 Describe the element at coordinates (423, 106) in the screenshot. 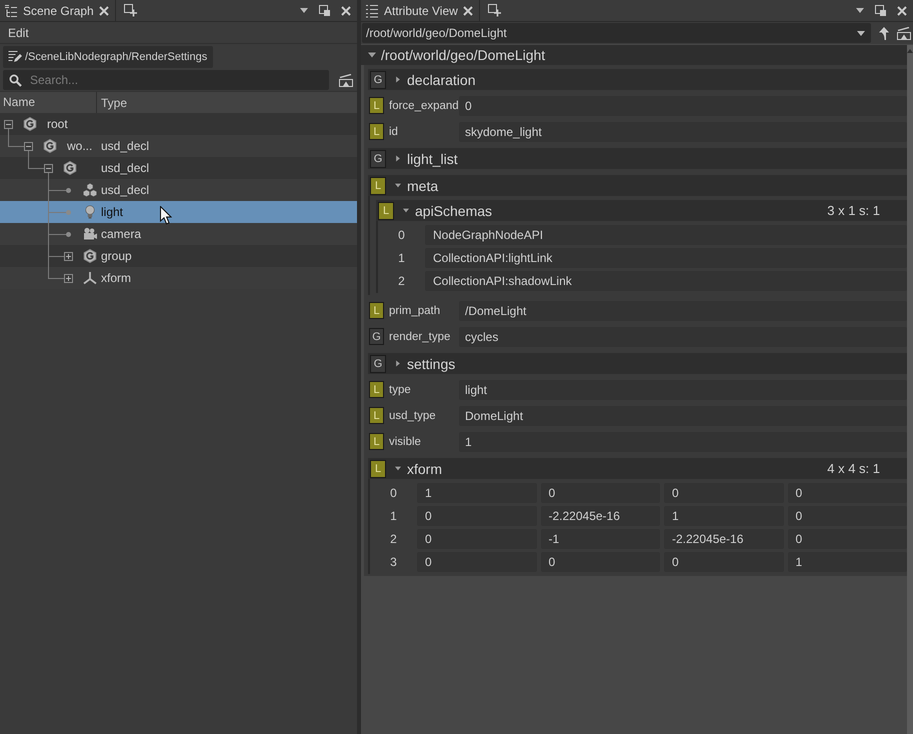

I see `attribute-name: force_expand` at that location.